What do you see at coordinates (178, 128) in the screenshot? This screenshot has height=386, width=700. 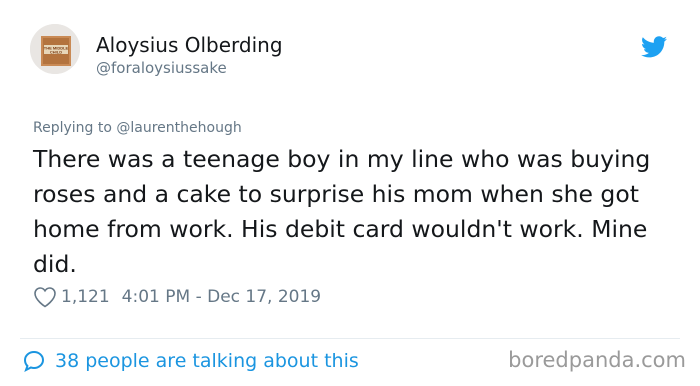 I see `replying-to-handle: @laurenthehough` at bounding box center [178, 128].